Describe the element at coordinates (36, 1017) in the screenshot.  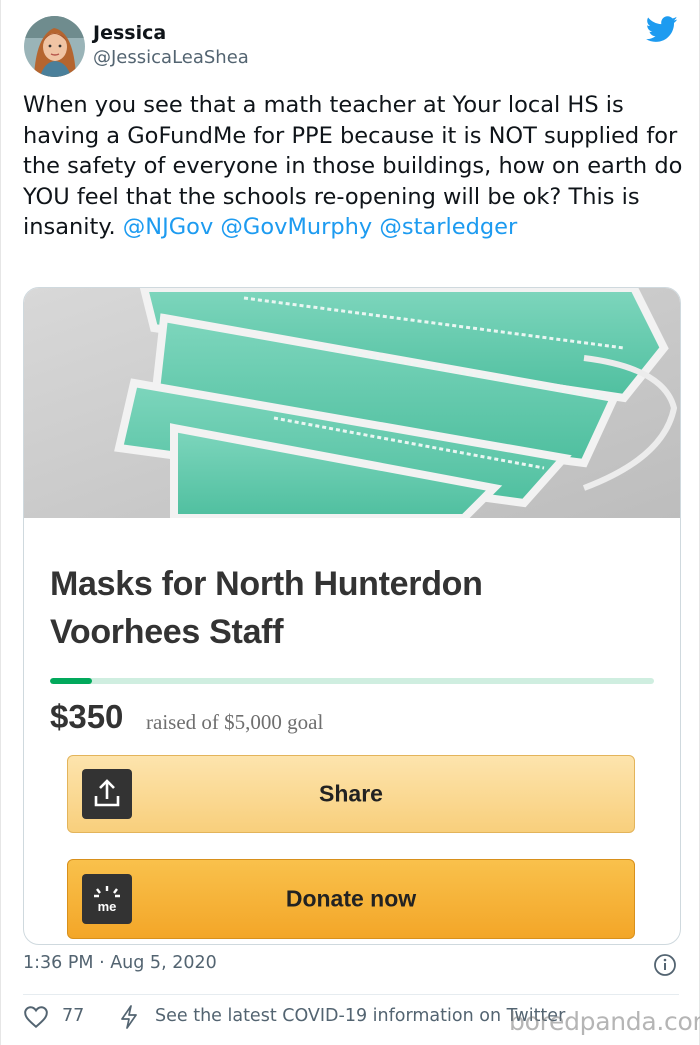
I see `heart-icon` at that location.